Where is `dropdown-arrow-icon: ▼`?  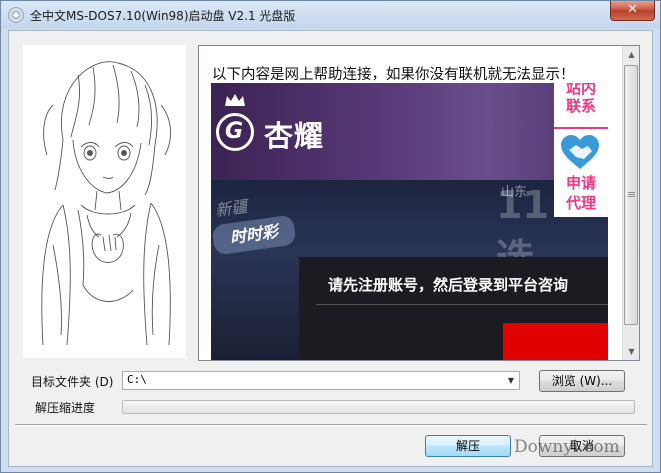
dropdown-arrow-icon: ▼ is located at coordinates (511, 380).